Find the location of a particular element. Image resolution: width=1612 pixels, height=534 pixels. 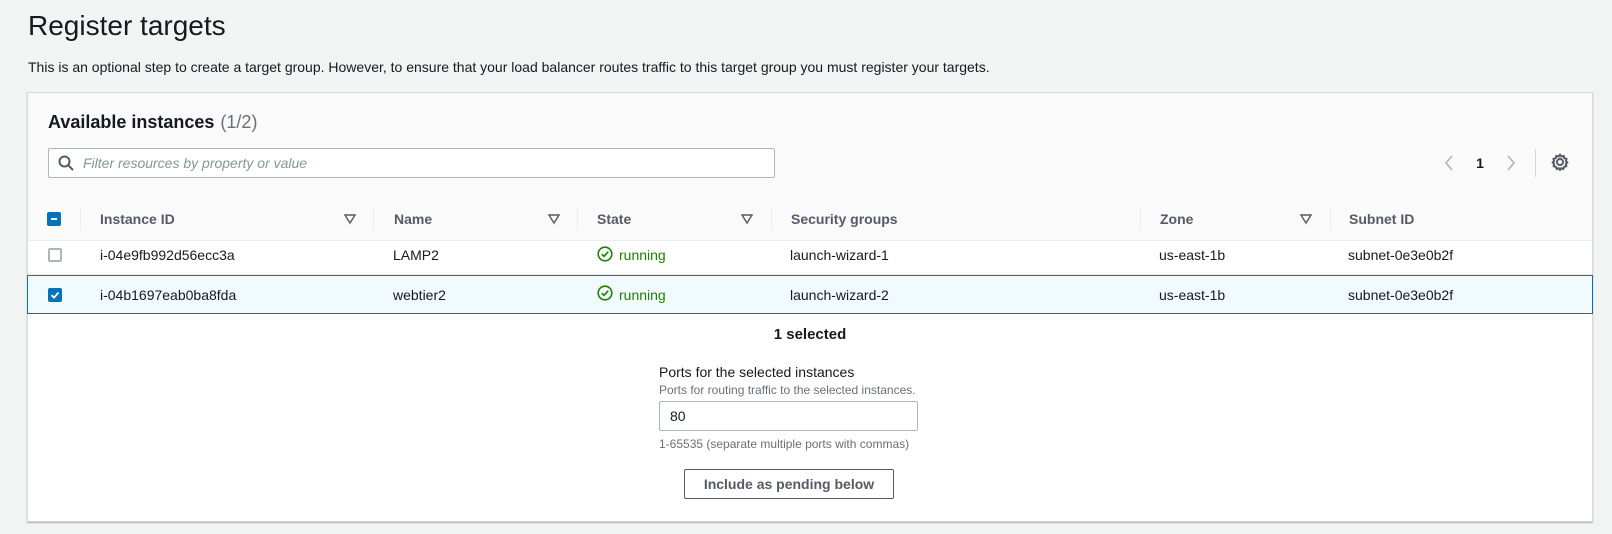

instance-count: (1/2) is located at coordinates (239, 122).